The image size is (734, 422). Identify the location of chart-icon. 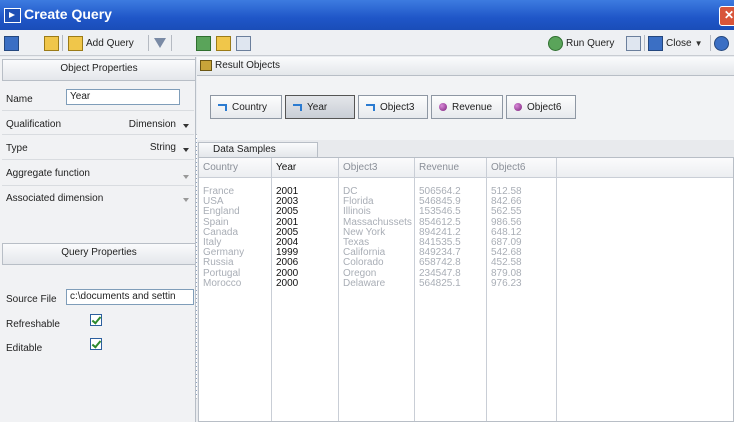
(203, 43).